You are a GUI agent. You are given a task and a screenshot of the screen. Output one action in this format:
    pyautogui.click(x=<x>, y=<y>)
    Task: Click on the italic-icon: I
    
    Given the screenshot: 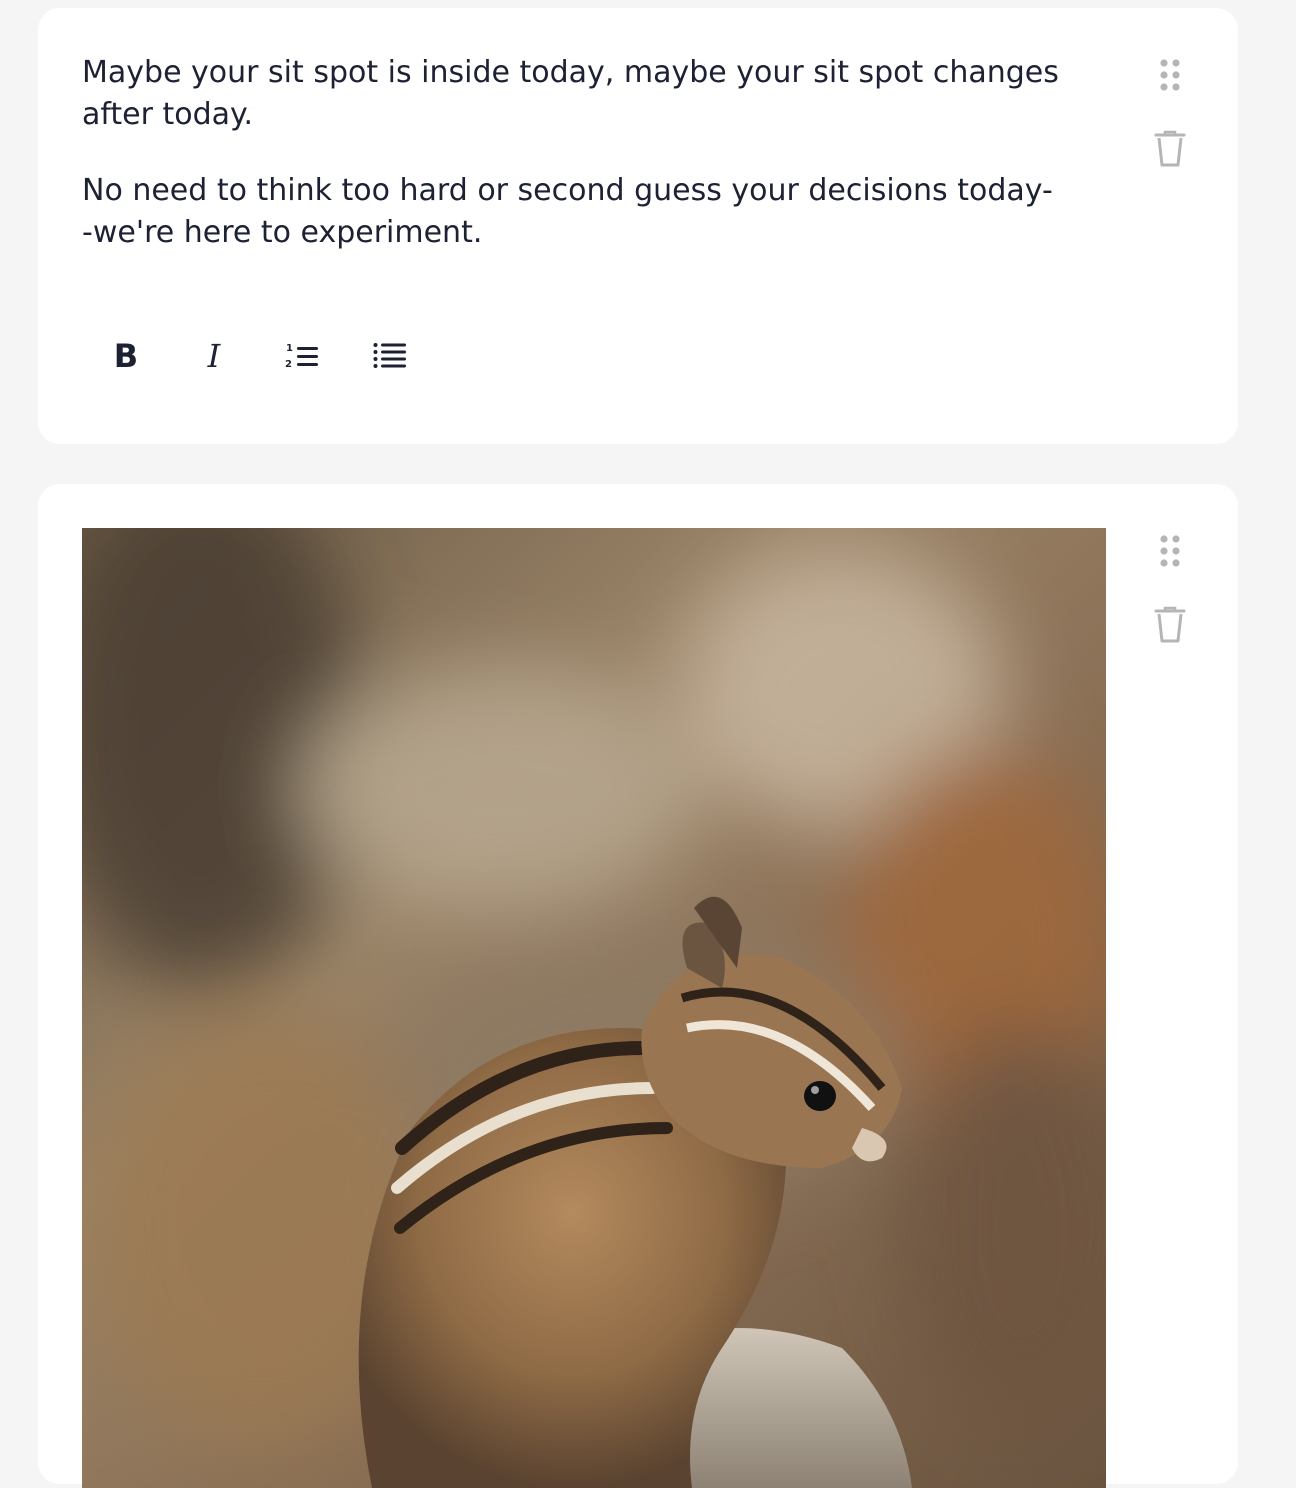 What is the action you would take?
    pyautogui.click(x=214, y=356)
    